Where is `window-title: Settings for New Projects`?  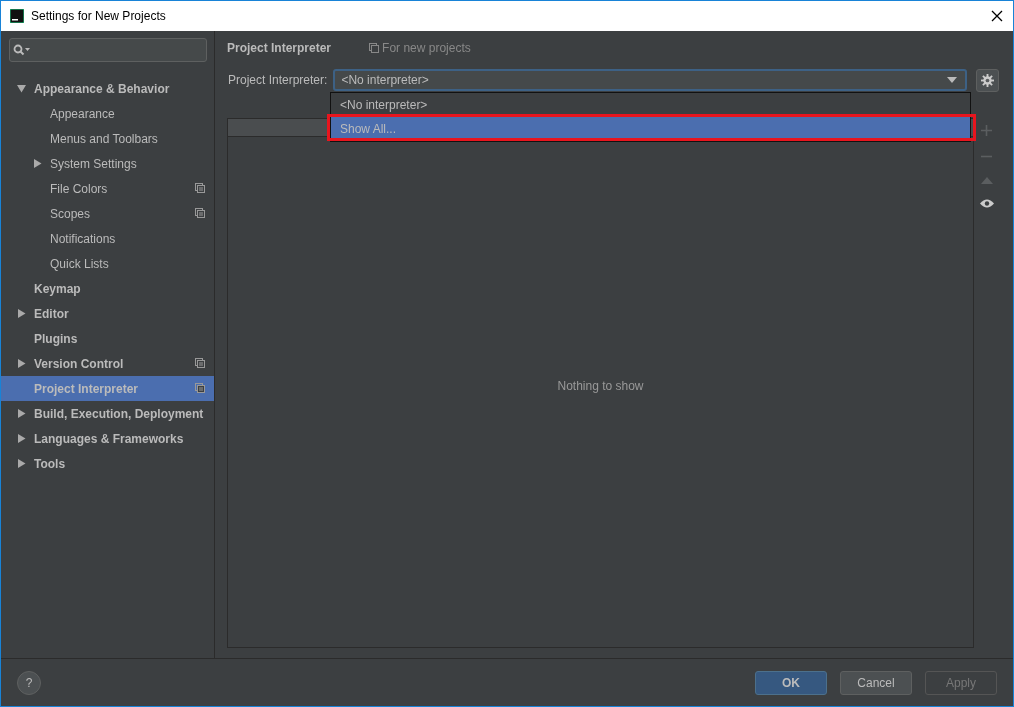 window-title: Settings for New Projects is located at coordinates (98, 16).